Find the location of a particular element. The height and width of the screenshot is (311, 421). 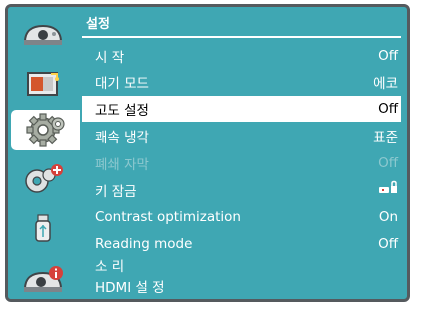

menu-item-label: 키 잠금 is located at coordinates (116, 192).